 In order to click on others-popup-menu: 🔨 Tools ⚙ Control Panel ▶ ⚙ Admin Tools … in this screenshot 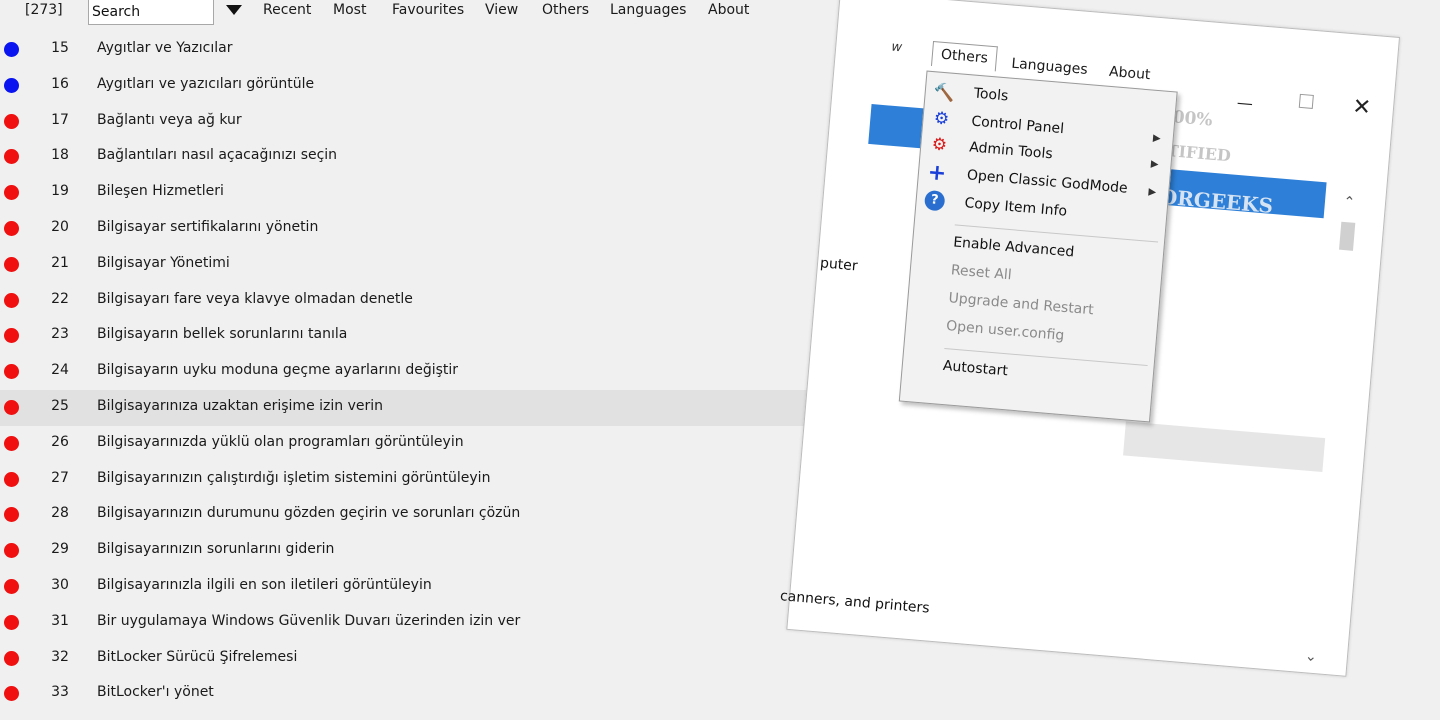, I will do `click(1038, 246)`.